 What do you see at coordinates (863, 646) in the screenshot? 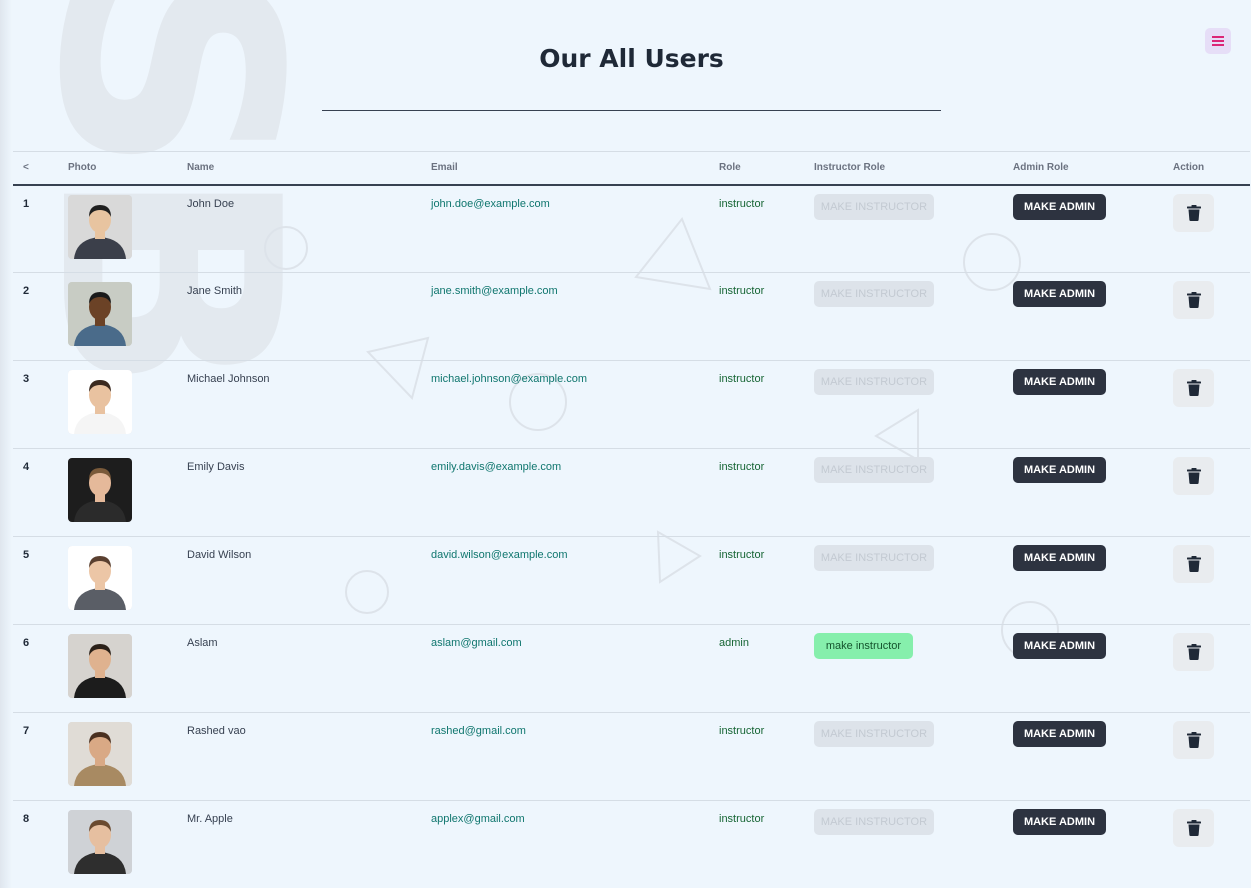
I see `make-instructor-button: make instructor` at bounding box center [863, 646].